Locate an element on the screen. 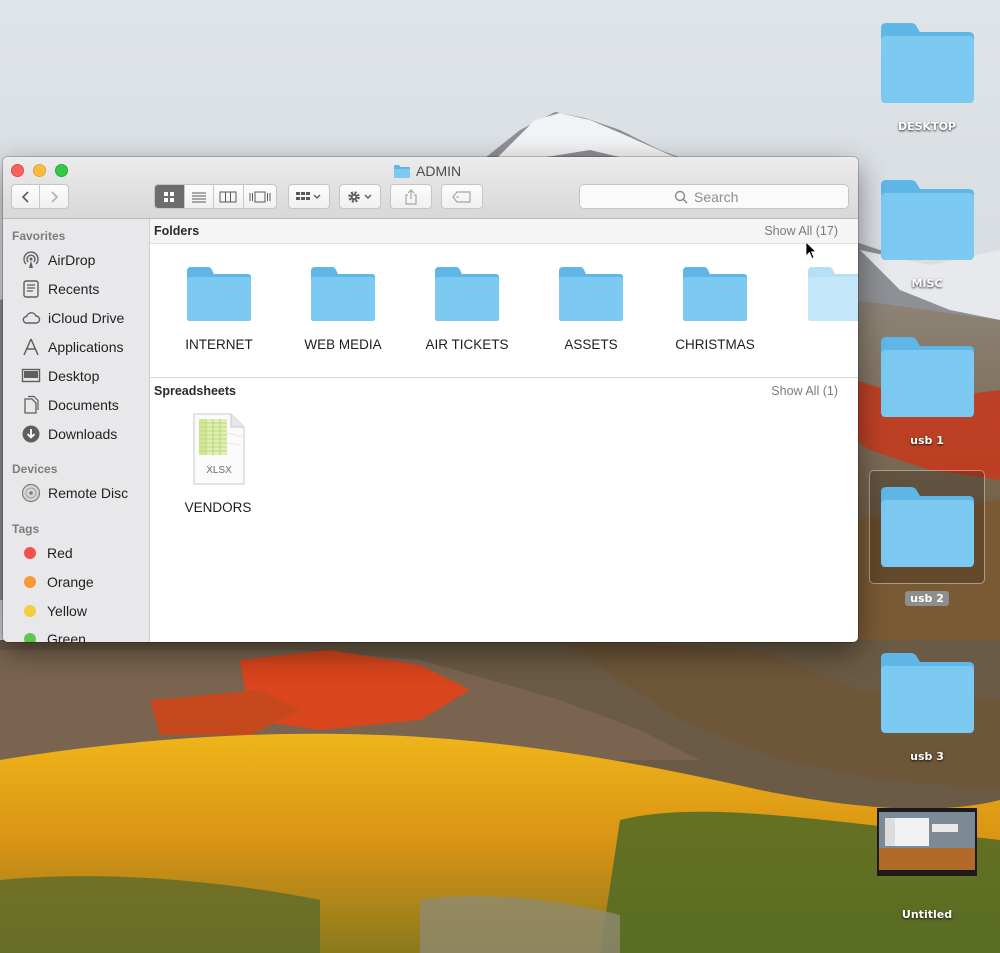 The image size is (1000, 953). sidebar-section-favorites: Favorites is located at coordinates (39, 236).